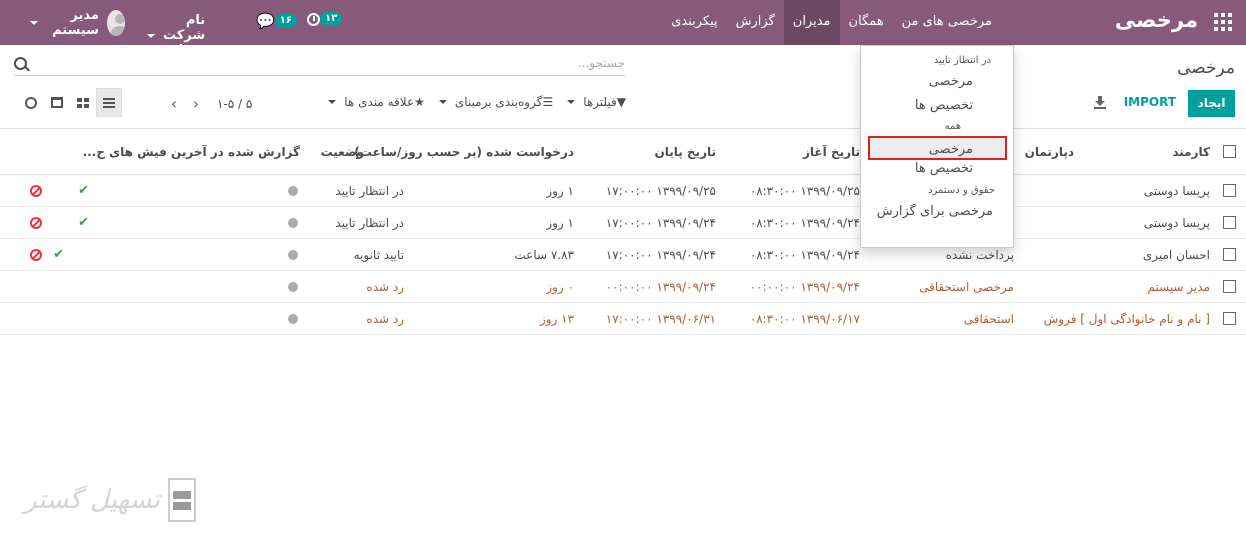  Describe the element at coordinates (1179, 287) in the screenshot. I see `cell-employee: مدیر سیستم` at that location.